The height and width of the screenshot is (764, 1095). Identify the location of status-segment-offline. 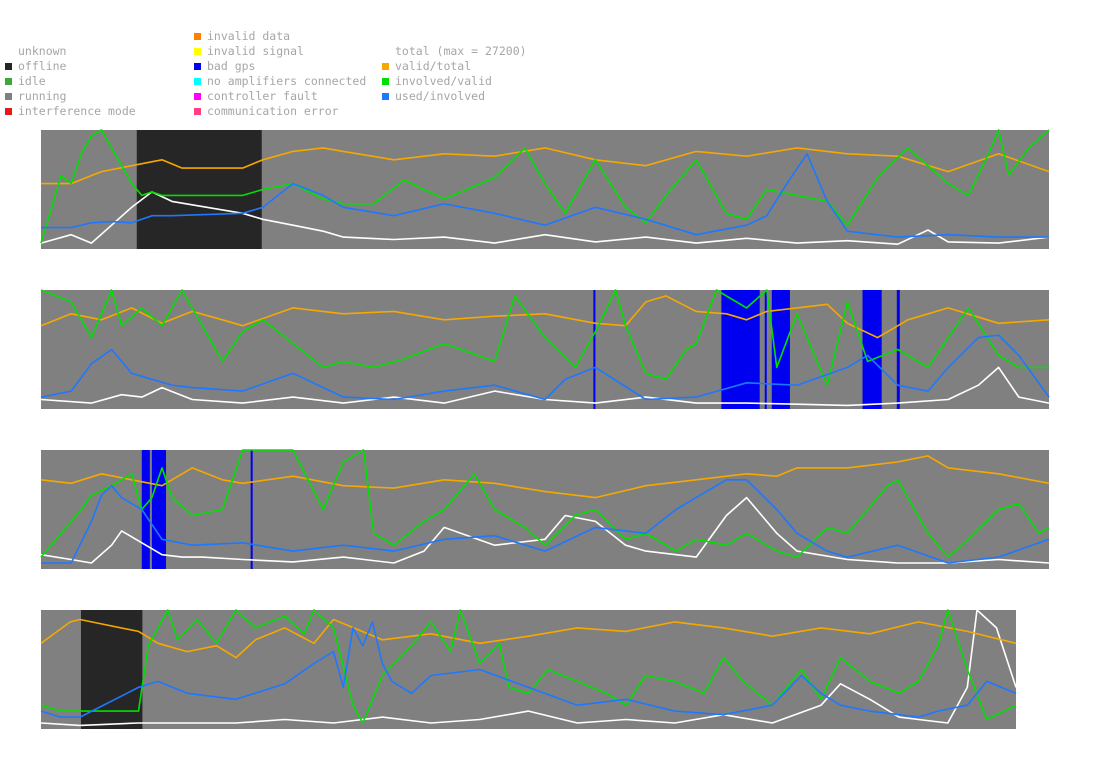
(199, 189).